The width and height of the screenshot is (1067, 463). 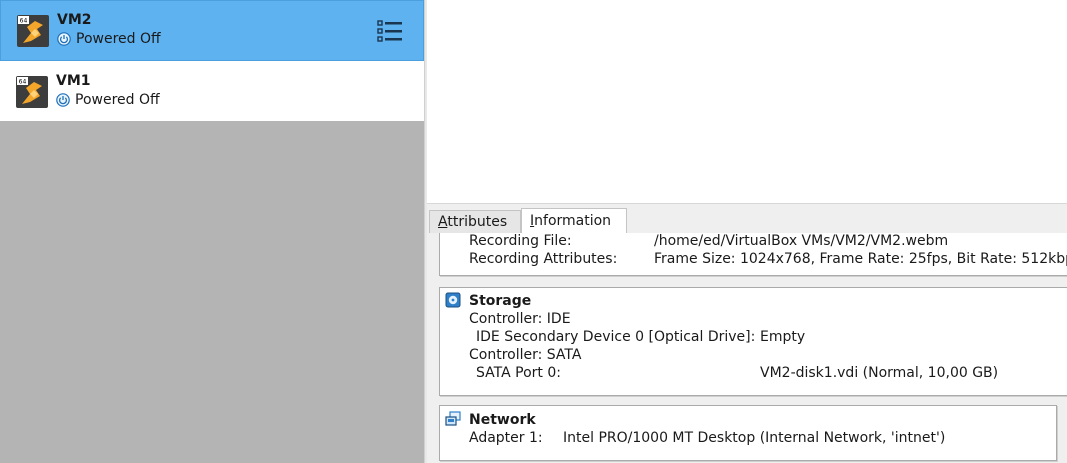 What do you see at coordinates (520, 241) in the screenshot?
I see `recording-file-label: Recording File:` at bounding box center [520, 241].